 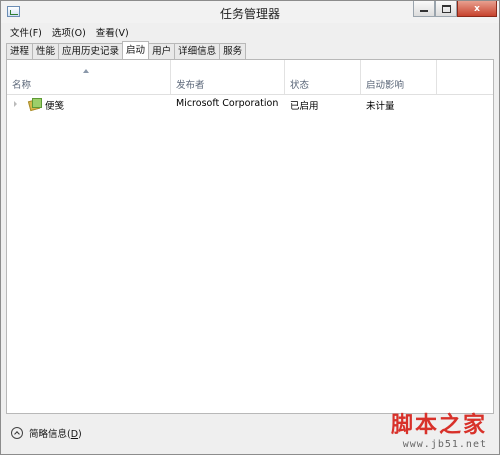 I want to click on watermark-logo-text: 脚本之家, so click(x=438, y=425).